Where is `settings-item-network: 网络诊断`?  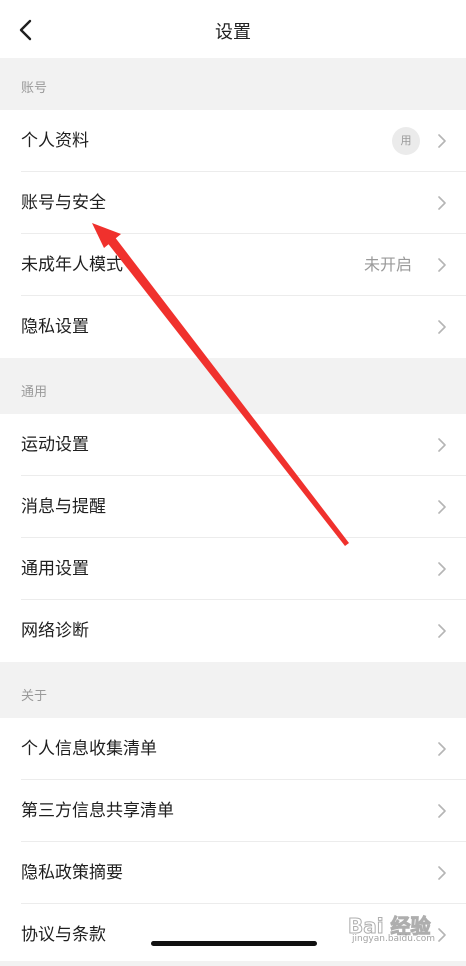
settings-item-network: 网络诊断 is located at coordinates (233, 631).